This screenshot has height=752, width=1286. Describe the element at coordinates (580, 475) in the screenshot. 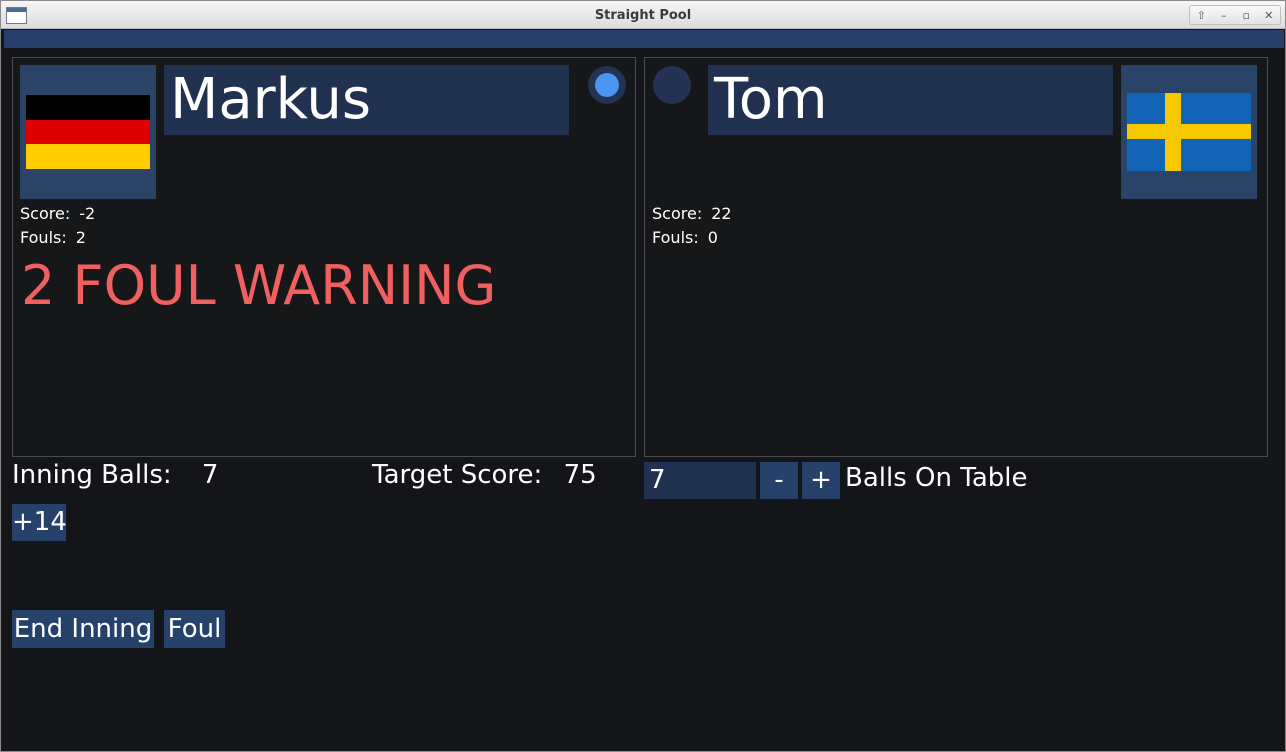

I see `target-score-value: 75` at that location.